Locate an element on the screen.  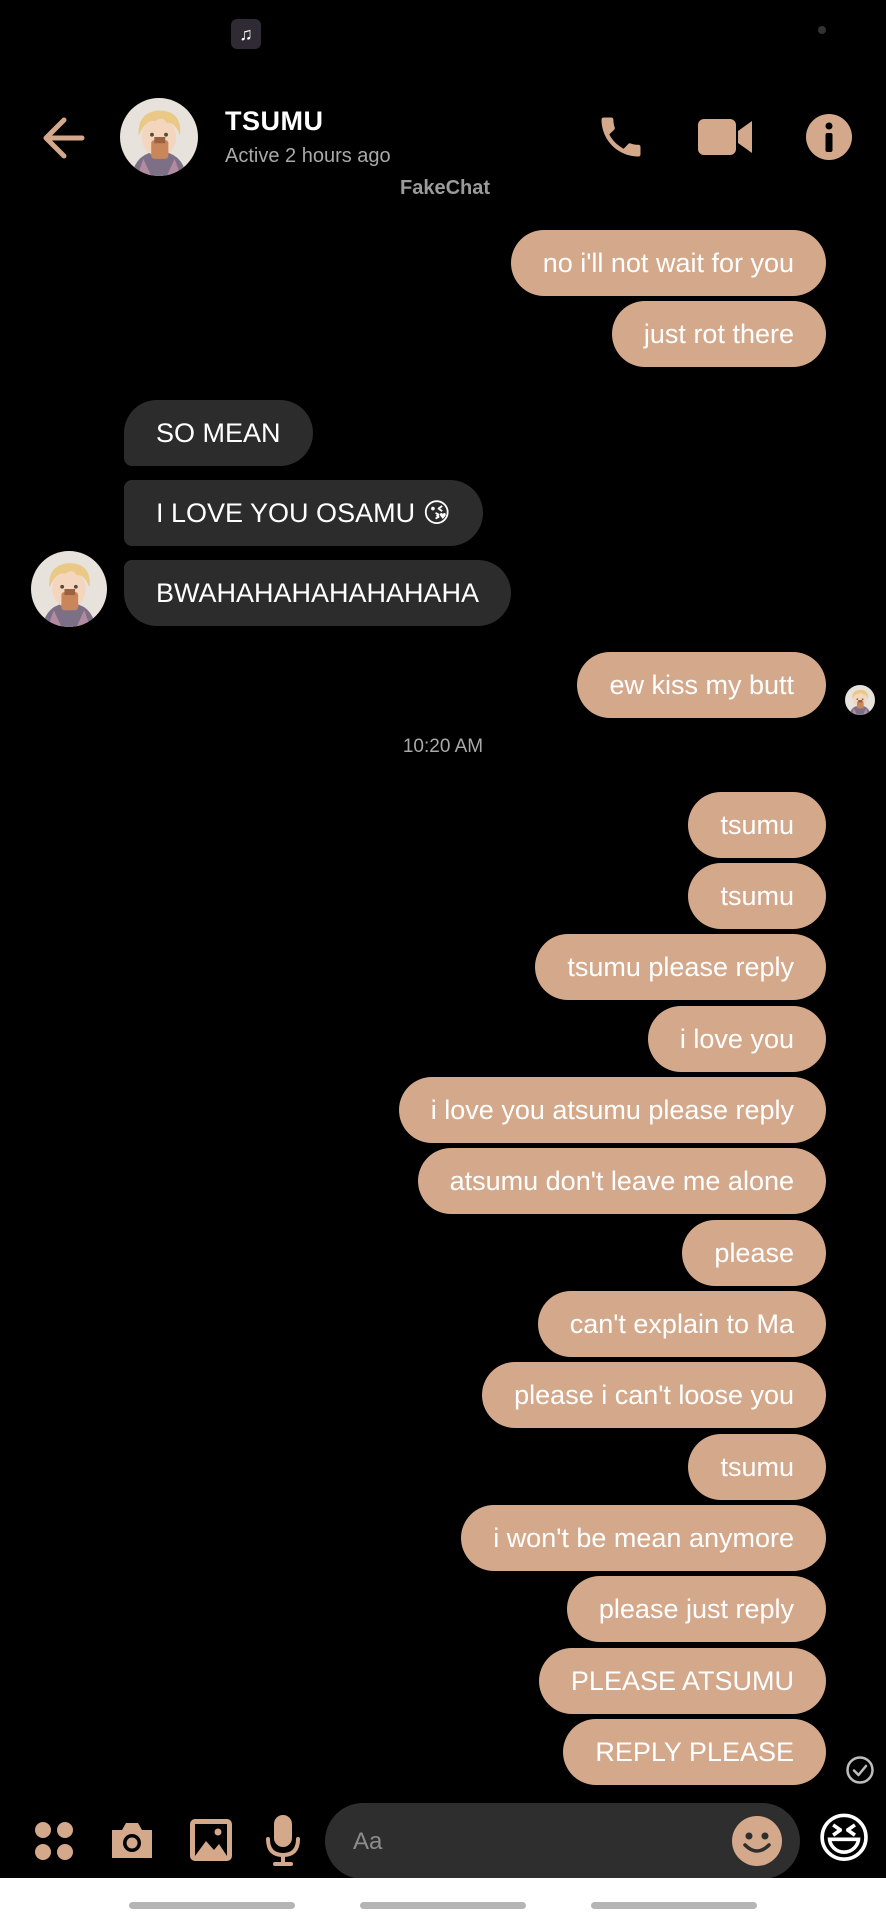
contact-avatar is located at coordinates (159, 137).